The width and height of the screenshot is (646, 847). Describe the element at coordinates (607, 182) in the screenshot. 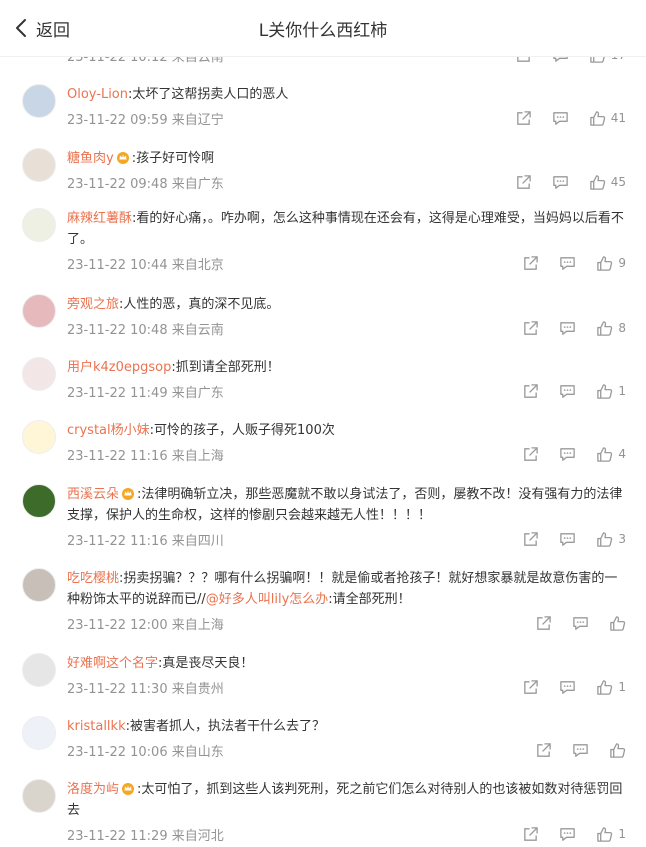

I see `like-button: 45` at that location.